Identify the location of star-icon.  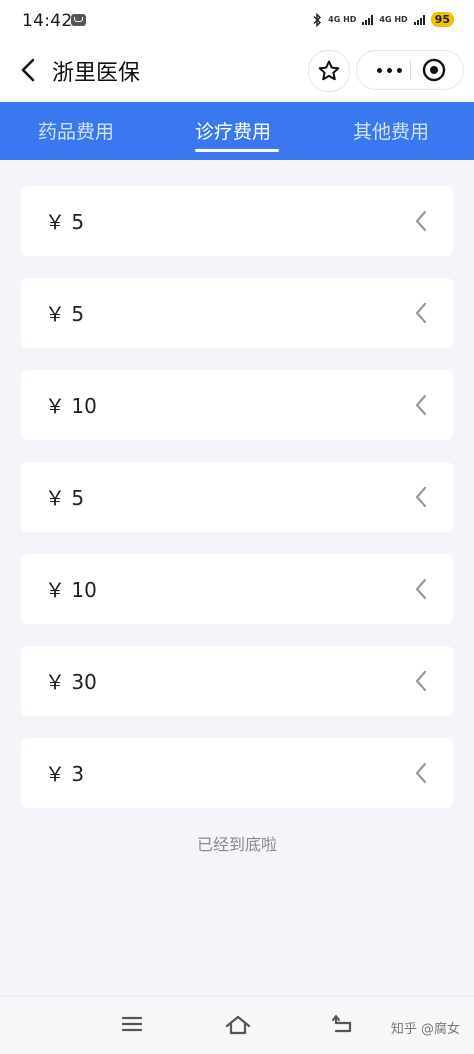
(329, 70).